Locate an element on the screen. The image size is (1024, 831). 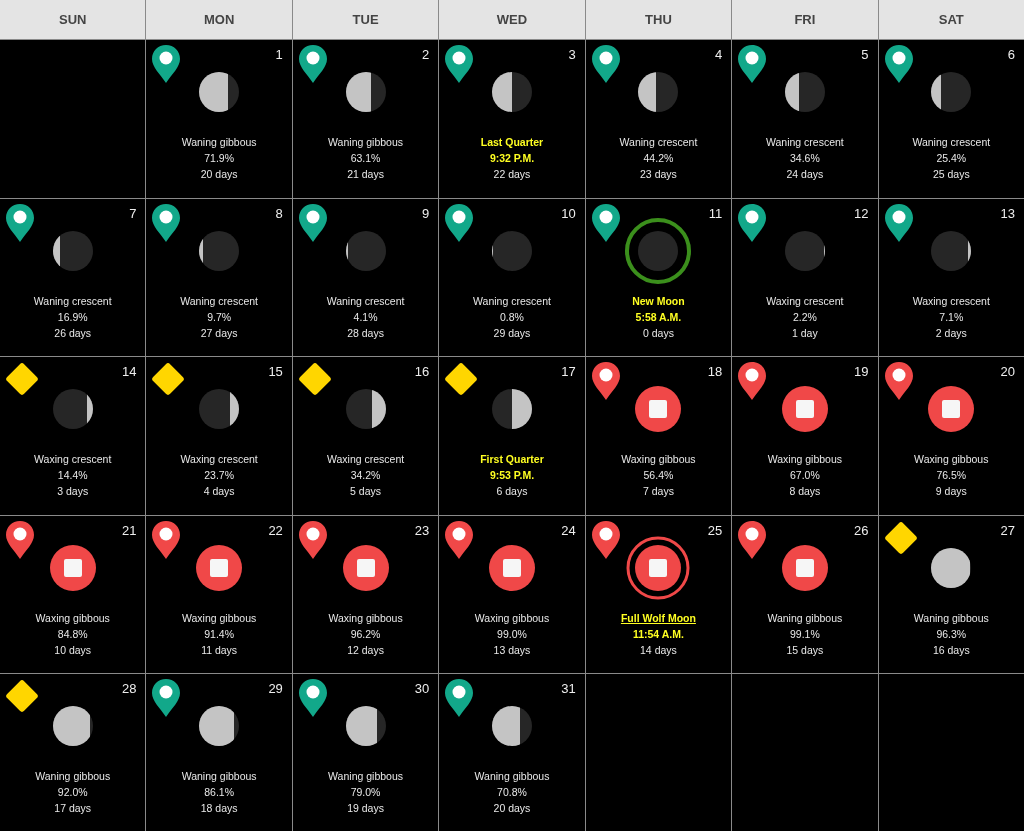
moon-age-label: 13 days is located at coordinates (512, 650).